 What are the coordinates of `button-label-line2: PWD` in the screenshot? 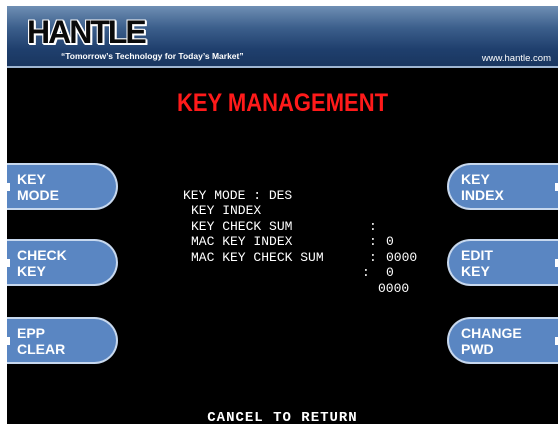 It's located at (477, 349).